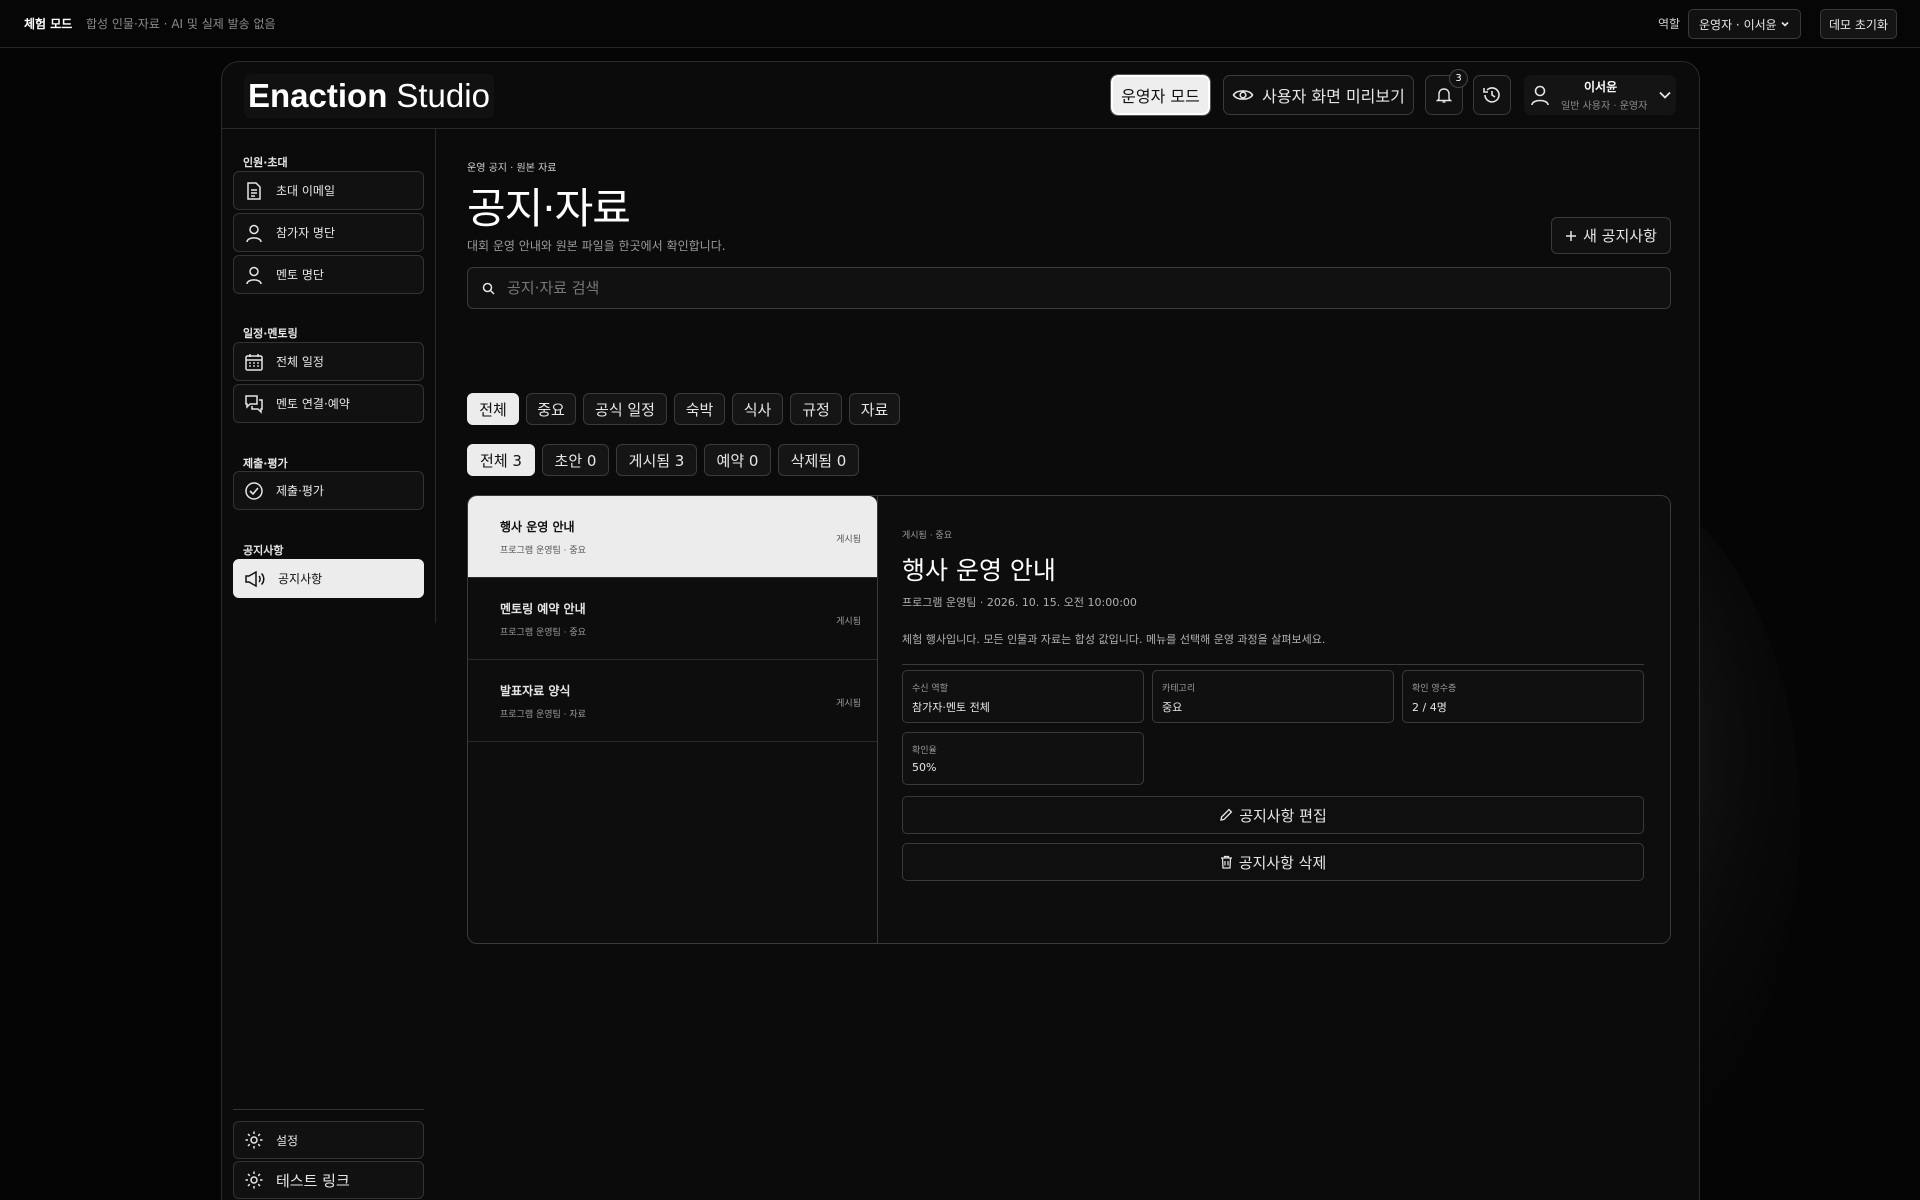 The height and width of the screenshot is (1200, 1920). Describe the element at coordinates (551, 409) in the screenshot. I see `filter-category-important: 중요` at that location.